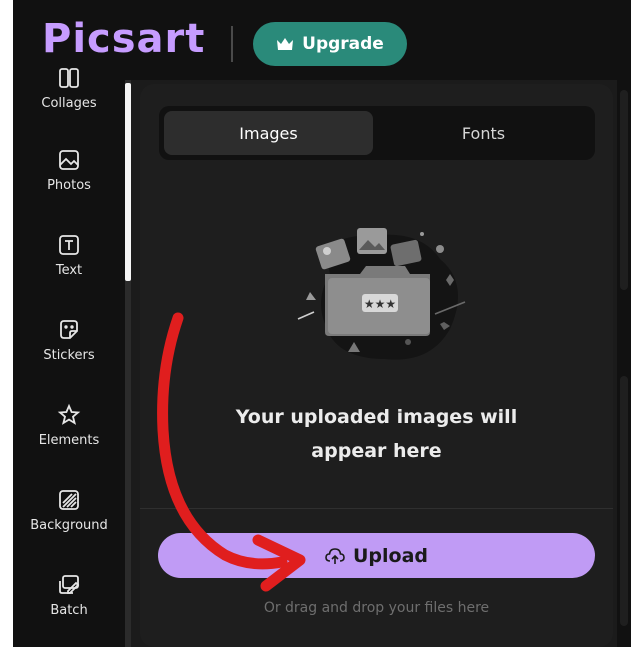 This screenshot has width=631, height=647. Describe the element at coordinates (69, 160) in the screenshot. I see `photo-icon` at that location.